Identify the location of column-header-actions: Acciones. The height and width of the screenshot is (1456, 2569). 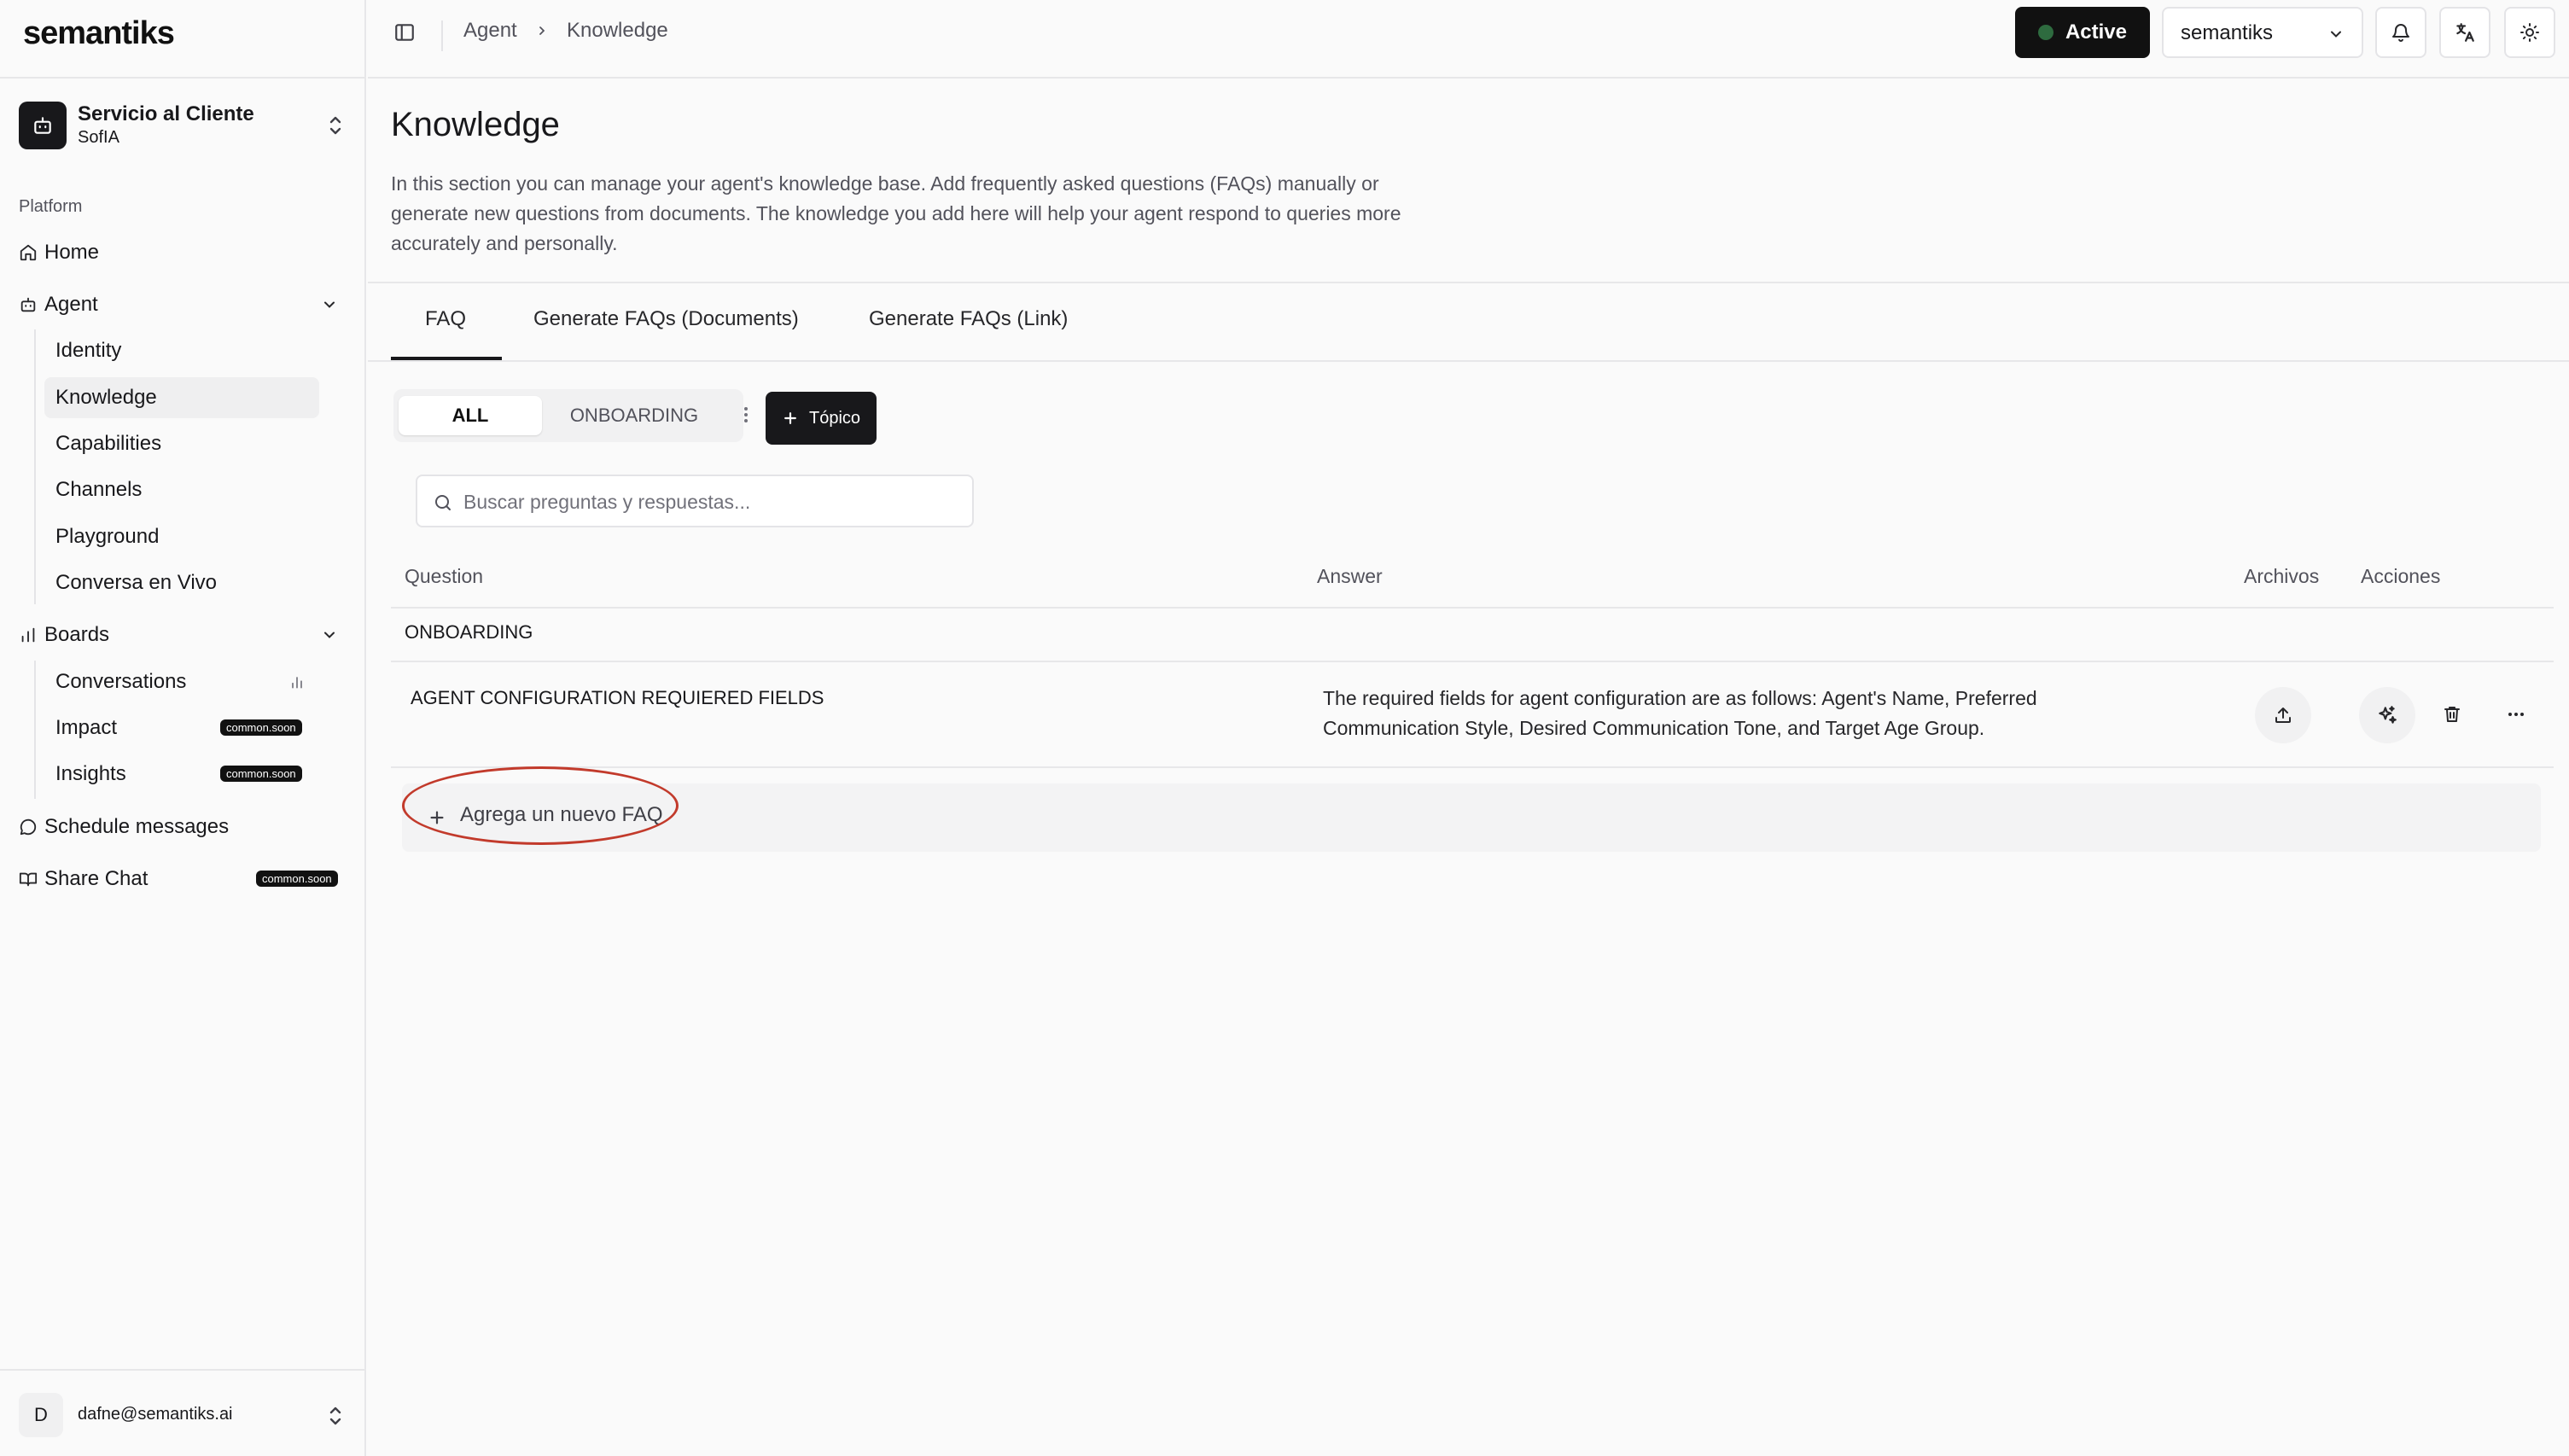
(2401, 576).